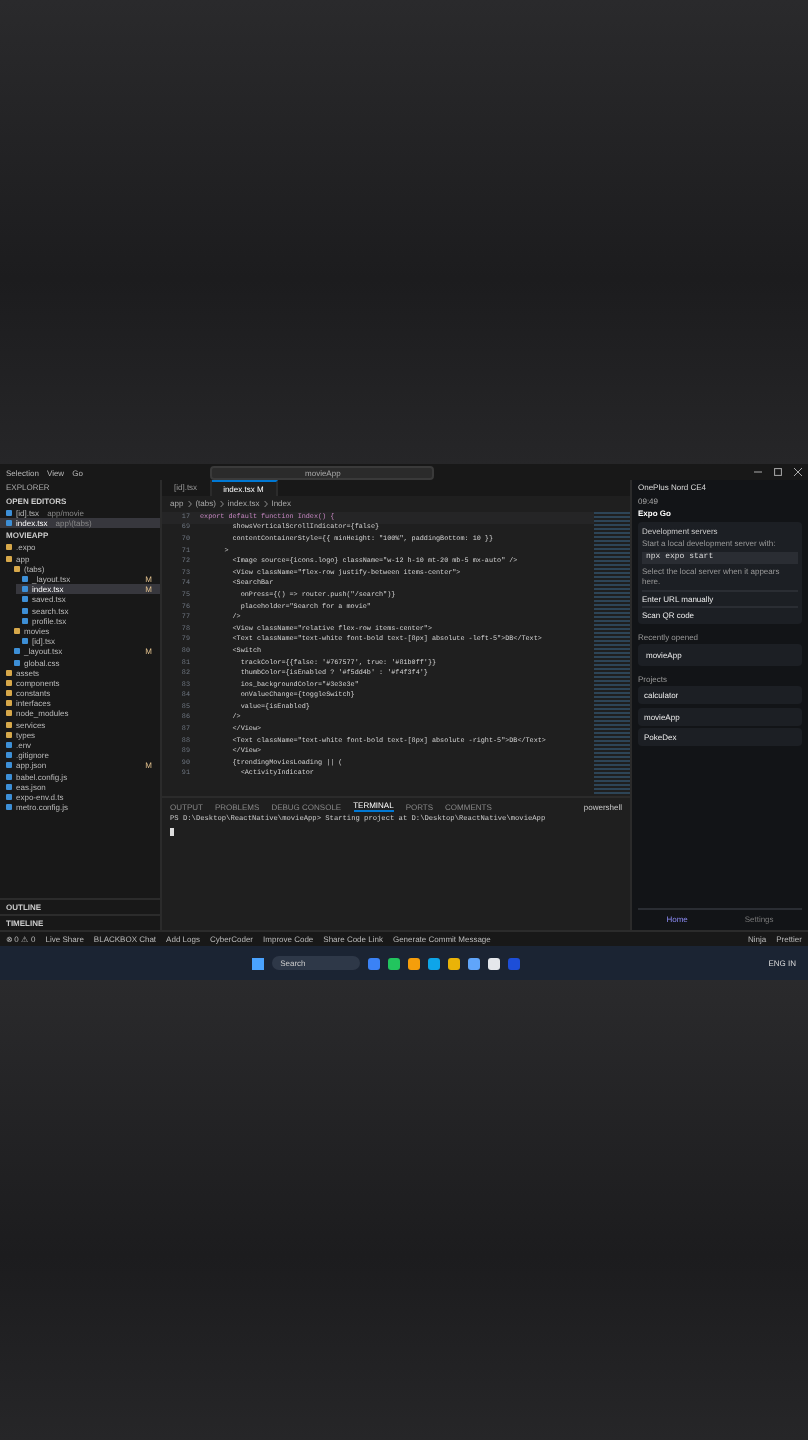 This screenshot has height=1440, width=808. Describe the element at coordinates (778, 472) in the screenshot. I see `maximize-icon` at that location.